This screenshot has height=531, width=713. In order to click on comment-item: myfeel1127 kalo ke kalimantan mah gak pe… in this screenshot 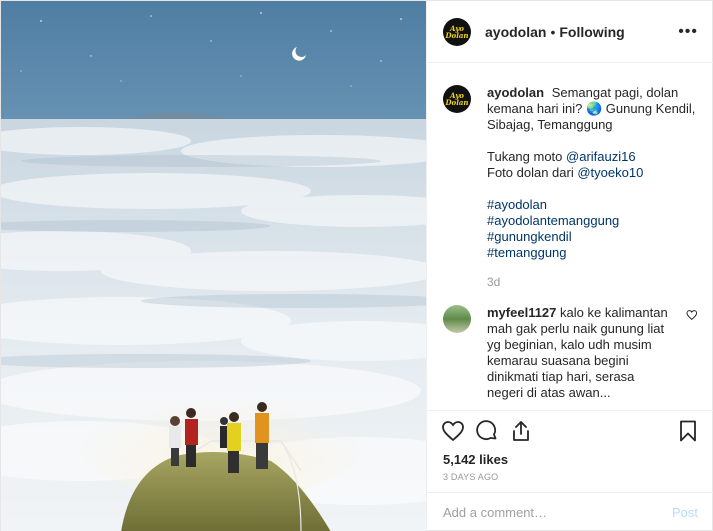, I will do `click(570, 353)`.